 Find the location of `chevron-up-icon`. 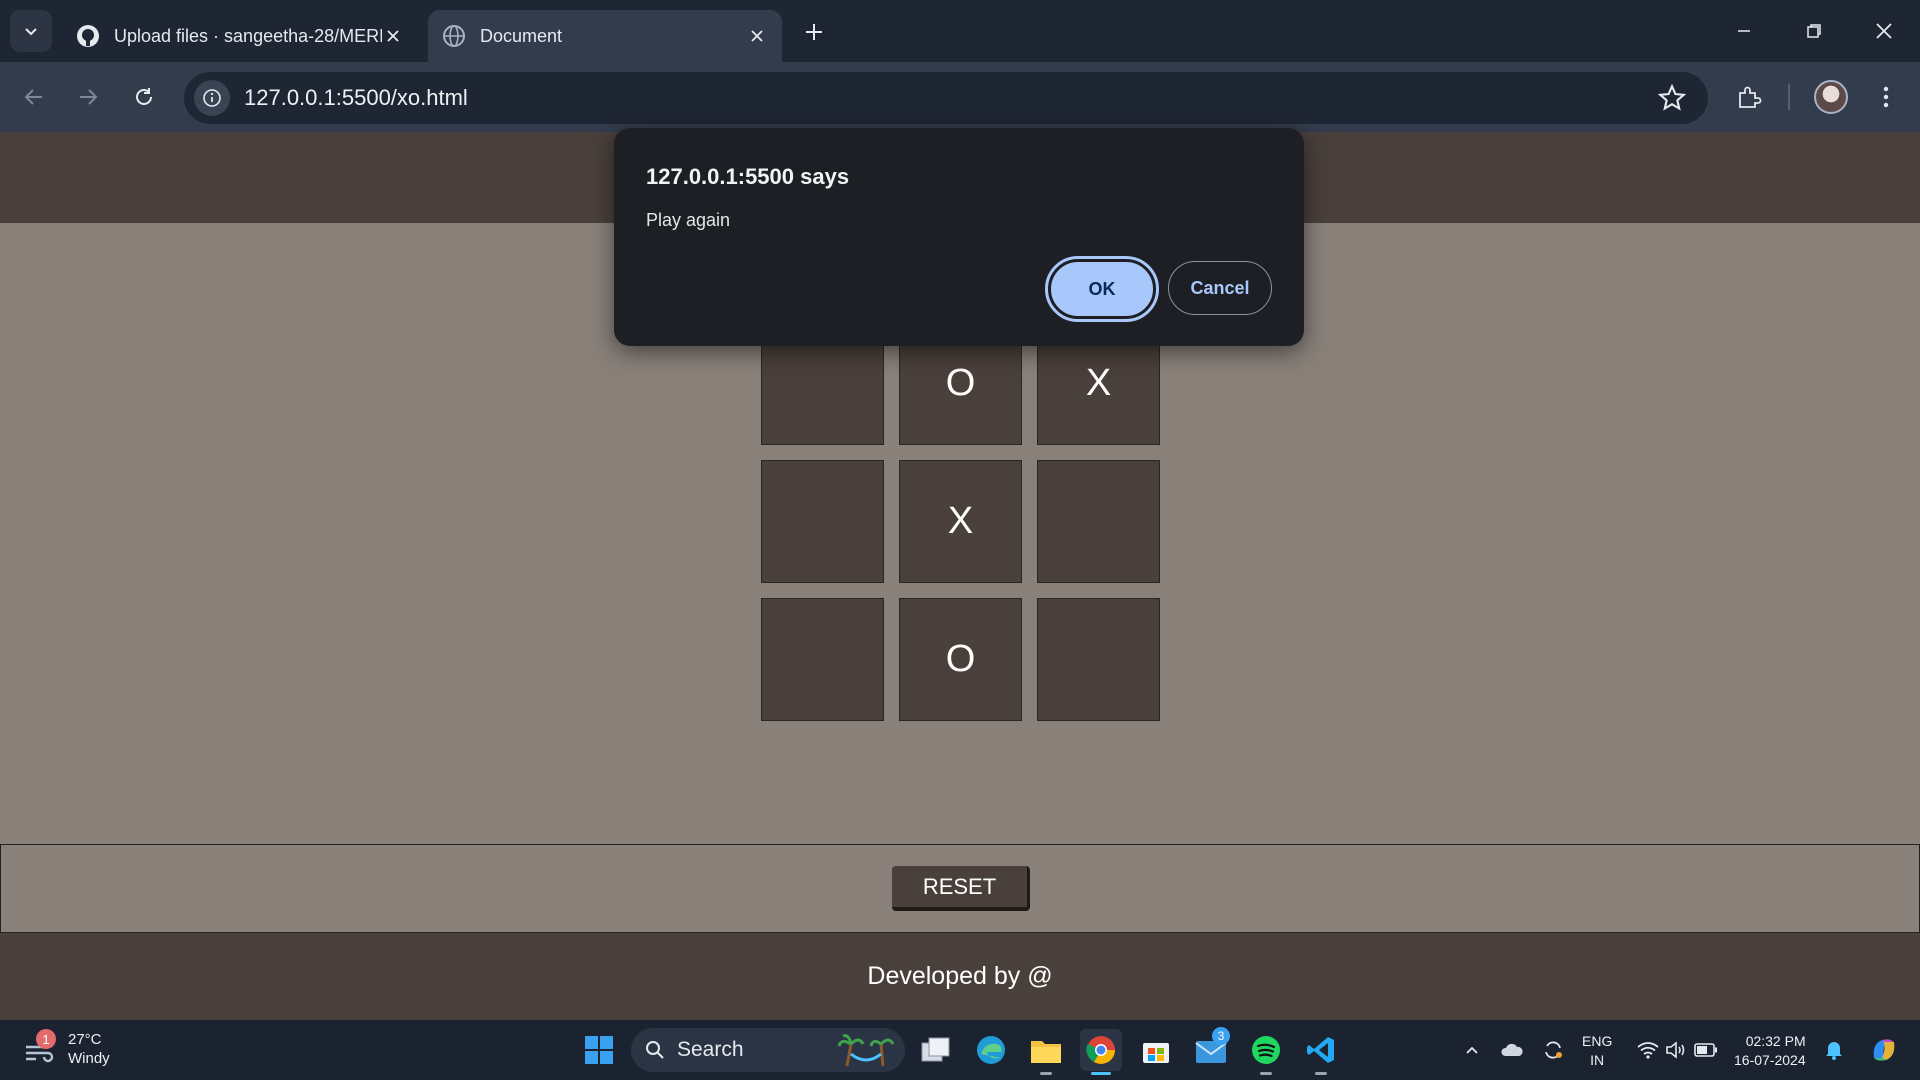

chevron-up-icon is located at coordinates (1472, 1050).